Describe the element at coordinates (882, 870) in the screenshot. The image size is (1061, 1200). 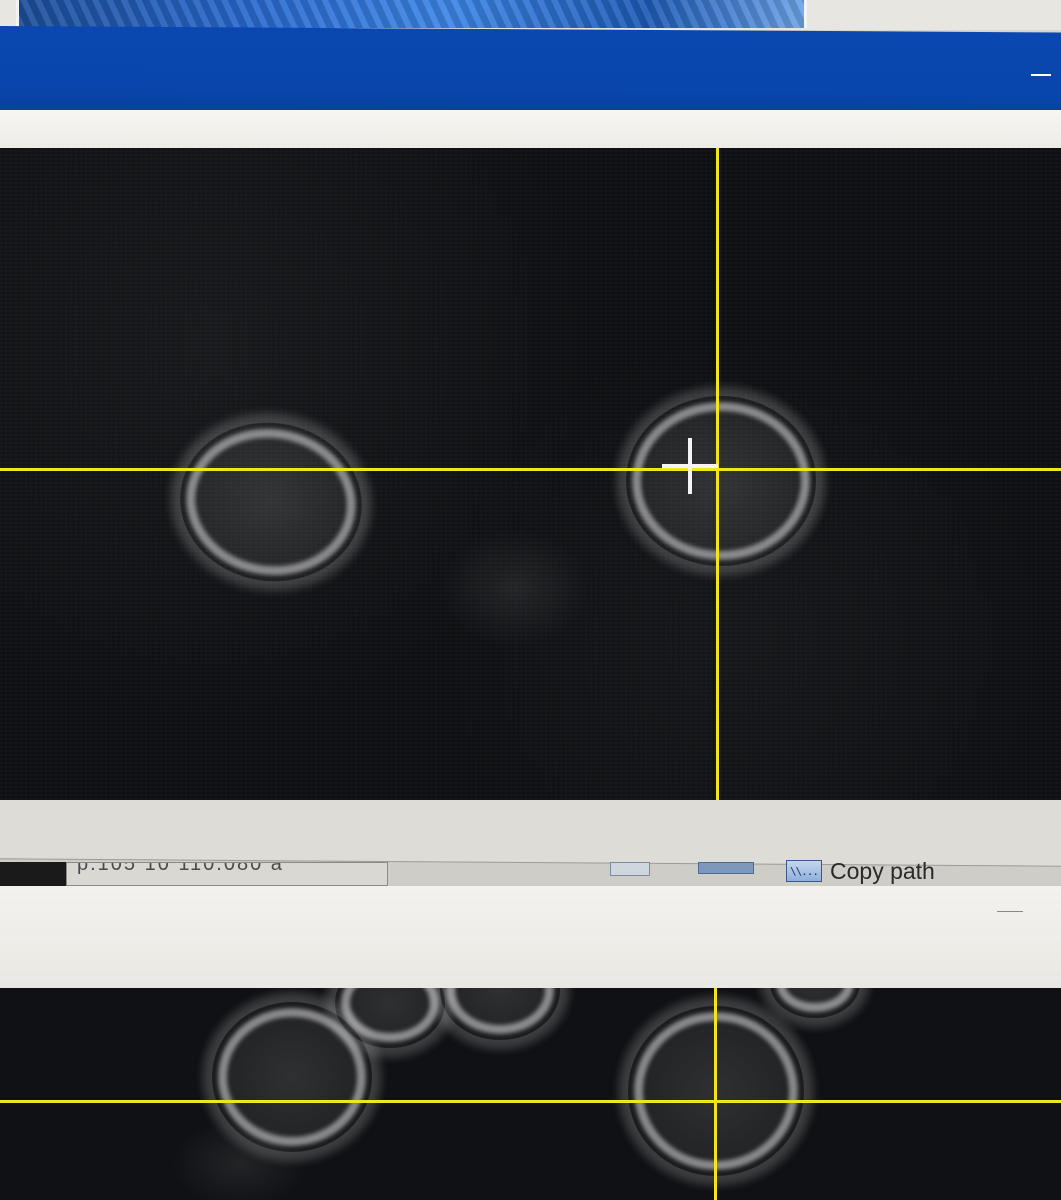
I see `copy-path-label: Copy path` at that location.